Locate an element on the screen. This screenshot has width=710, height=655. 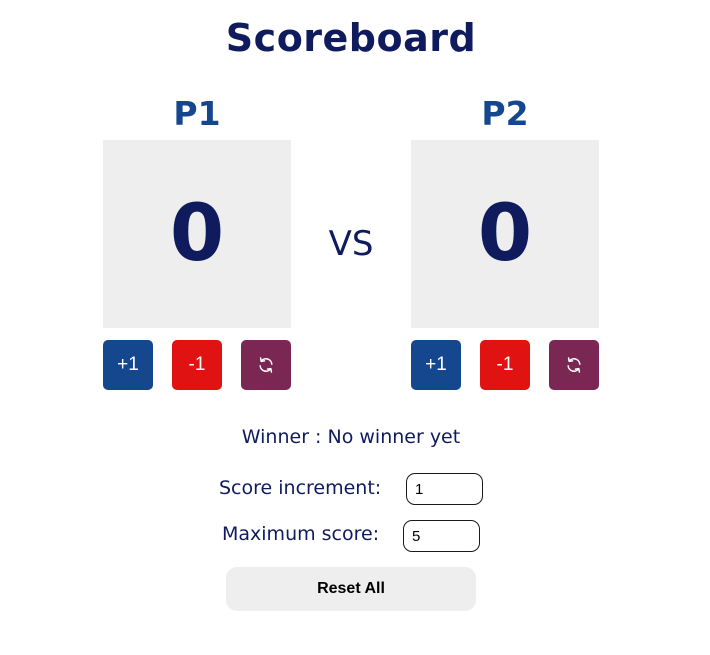
reset-all-button: Reset All is located at coordinates (351, 589).